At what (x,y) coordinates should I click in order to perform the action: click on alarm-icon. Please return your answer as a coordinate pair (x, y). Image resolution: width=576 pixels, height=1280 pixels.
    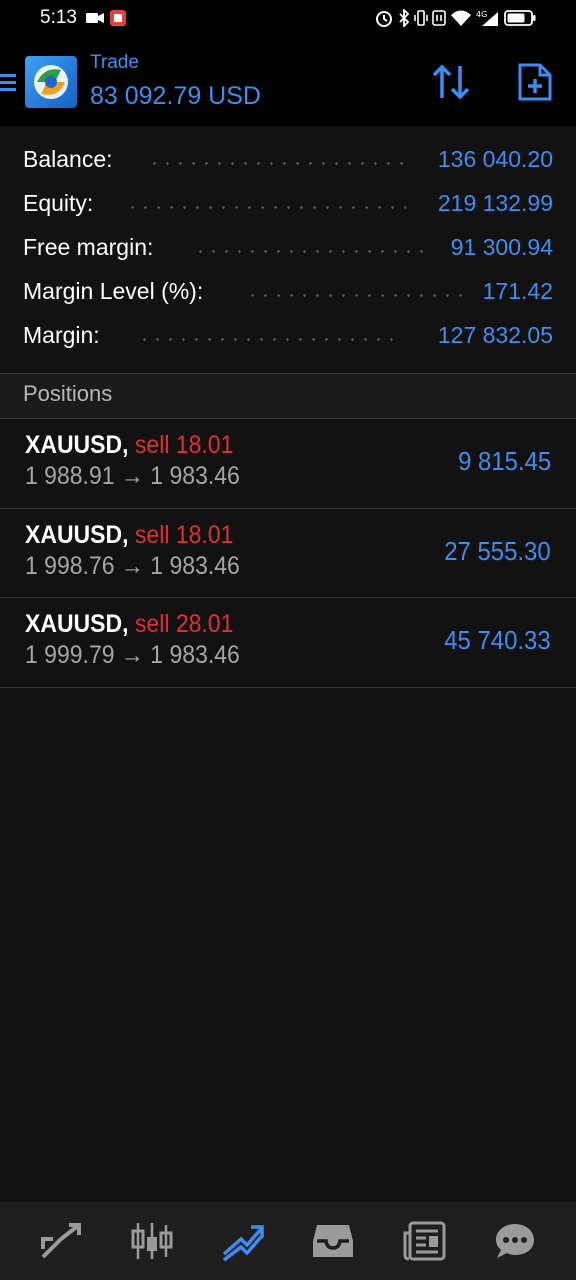
    Looking at the image, I should click on (384, 19).